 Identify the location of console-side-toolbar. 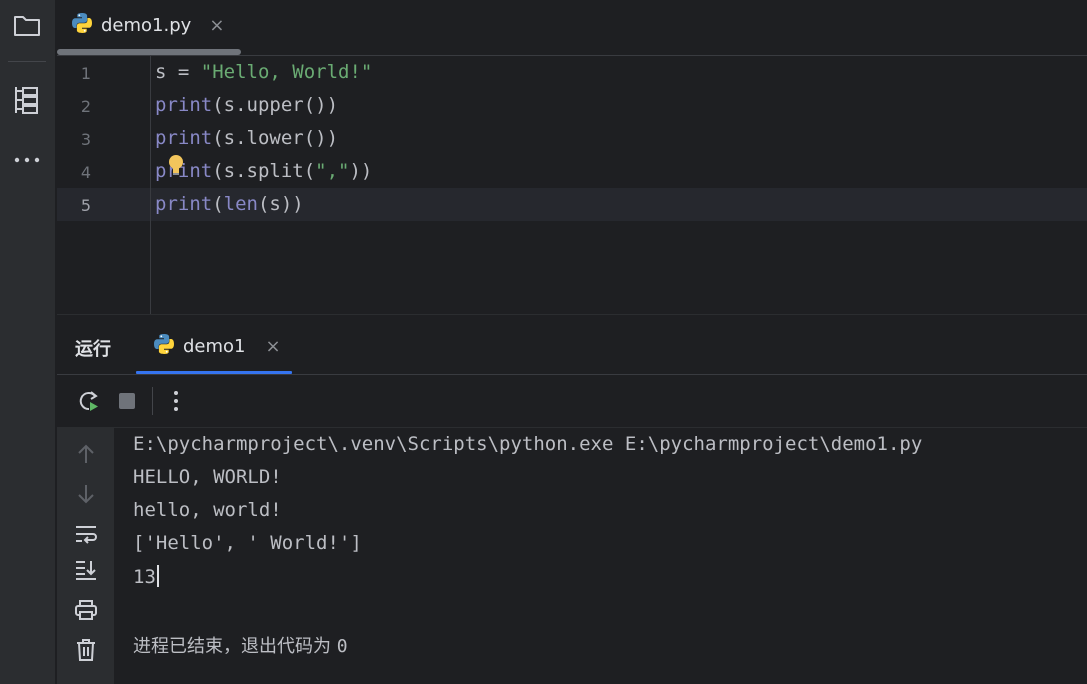
(85, 556).